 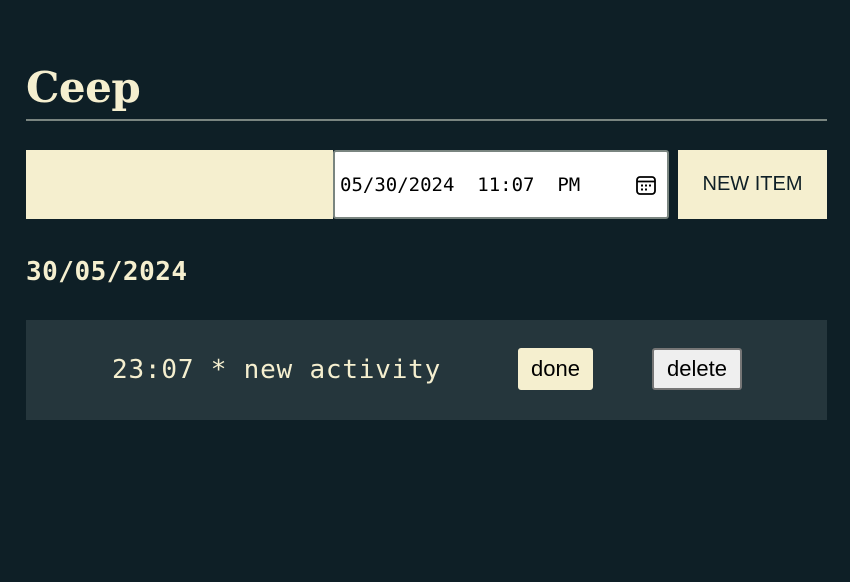 I want to click on datetime-input: 05/30/2024 11:07 PM, so click(x=501, y=184).